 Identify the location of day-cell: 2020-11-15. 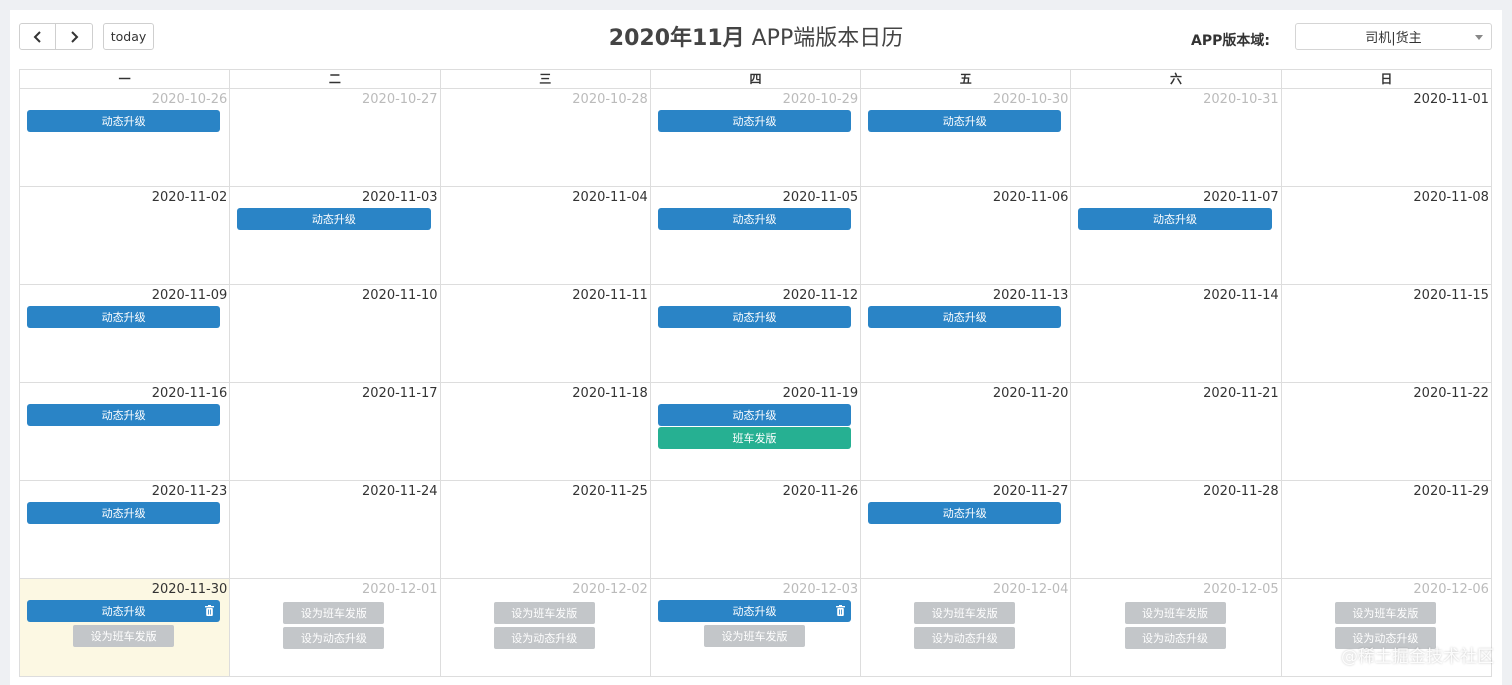
(1386, 334).